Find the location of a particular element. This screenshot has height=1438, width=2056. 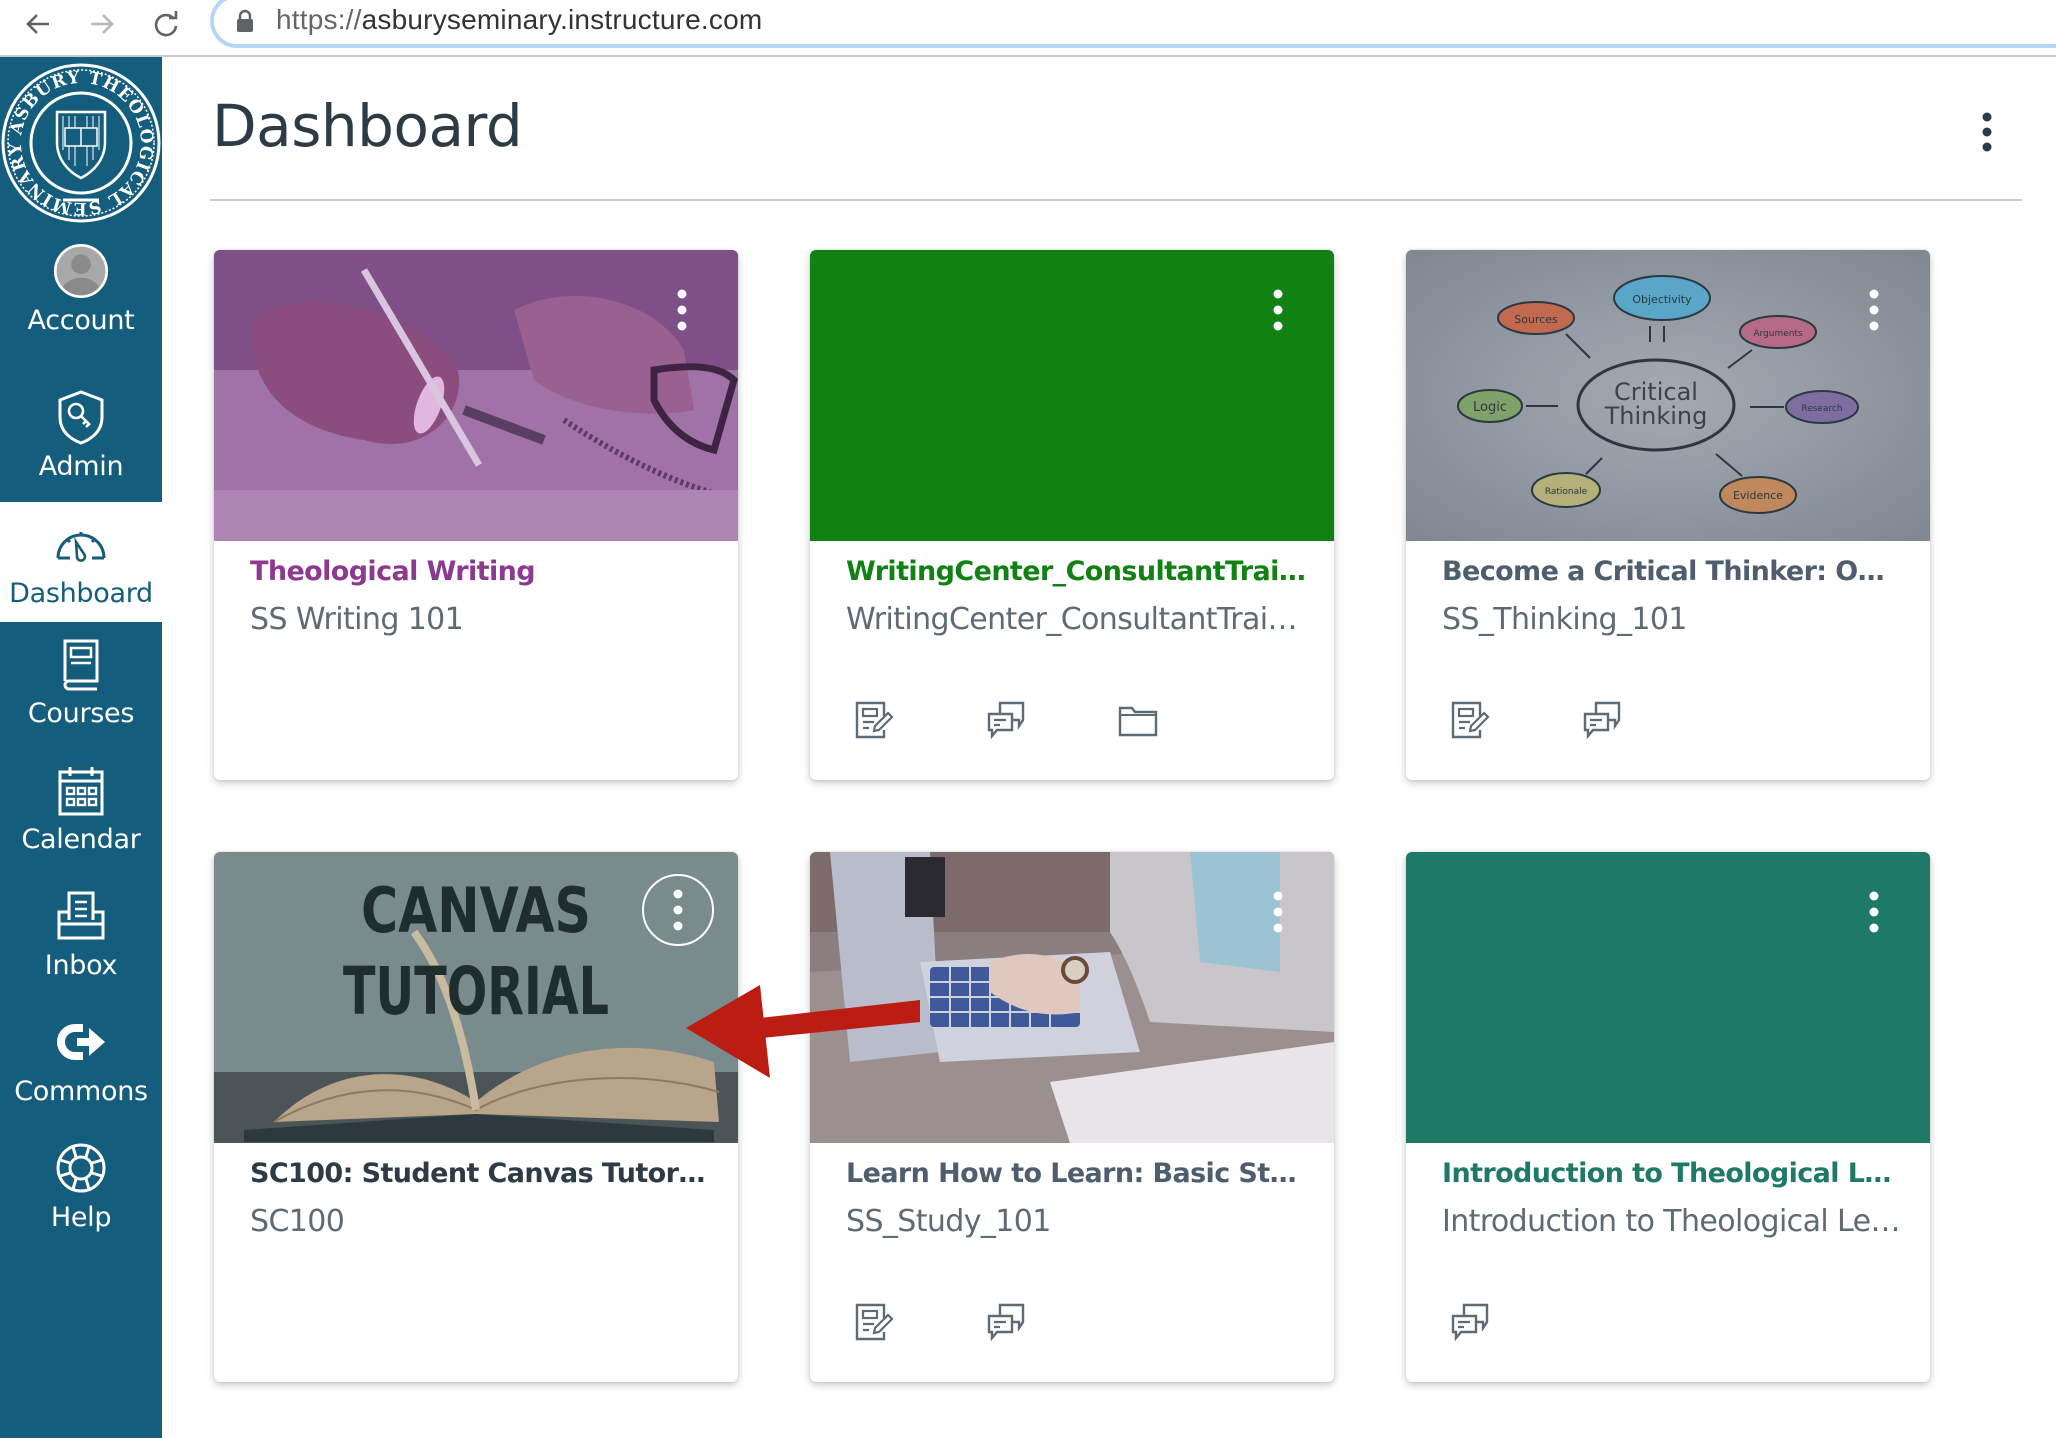

header-divider is located at coordinates (1116, 200).